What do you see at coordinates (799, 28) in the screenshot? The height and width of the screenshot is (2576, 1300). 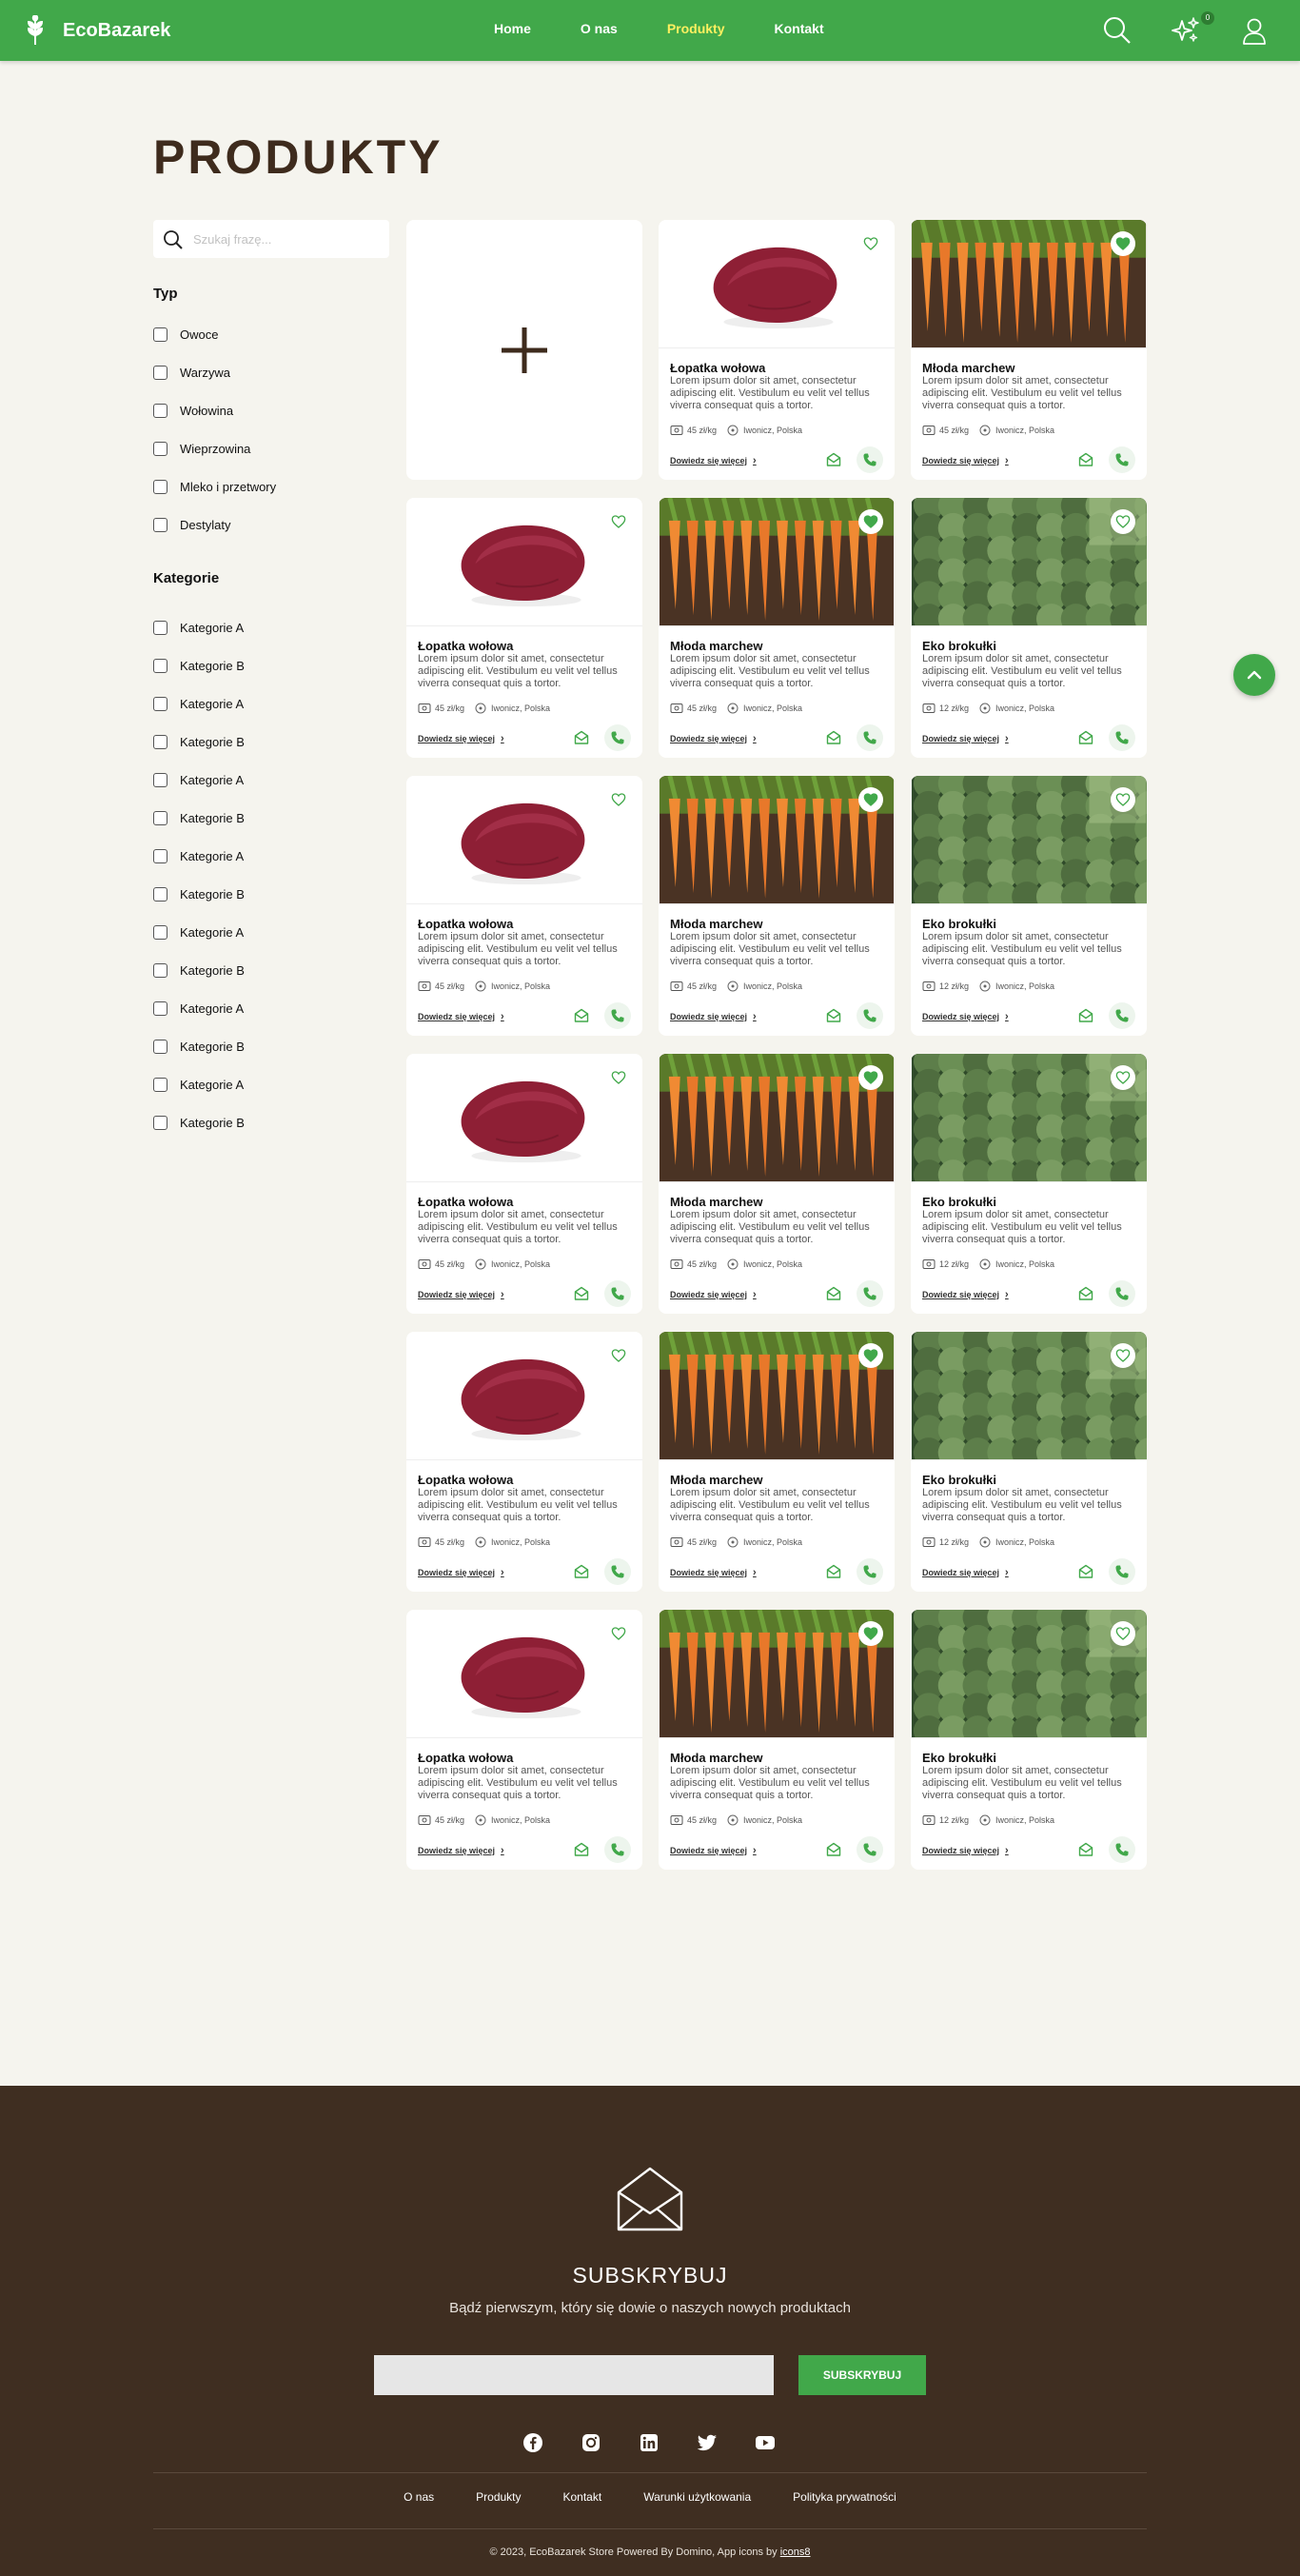 I see `nav-contact: Kontakt` at bounding box center [799, 28].